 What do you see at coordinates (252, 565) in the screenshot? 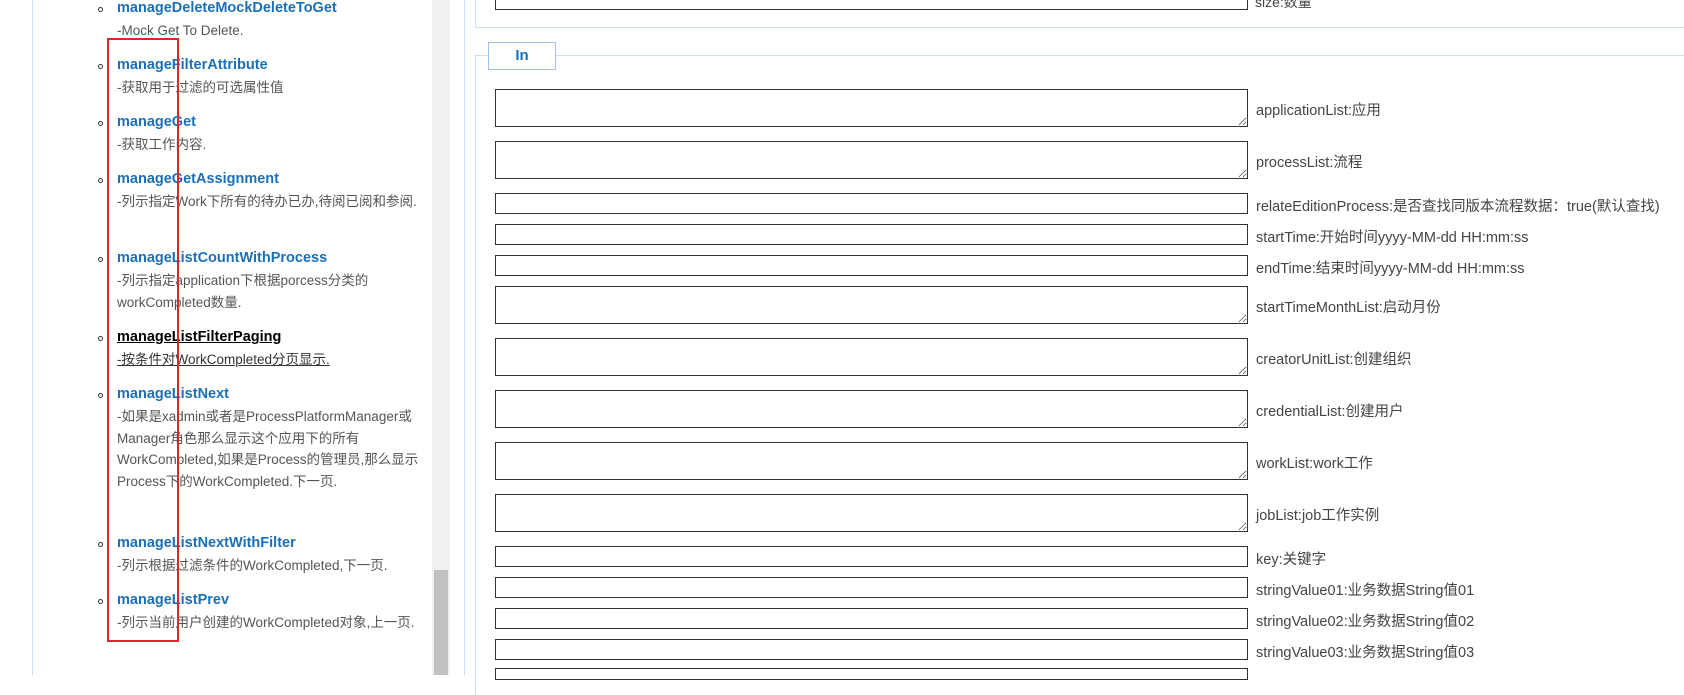
I see `method-description: -列示根据过滤条件的WorkCompleted,下一页.` at bounding box center [252, 565].